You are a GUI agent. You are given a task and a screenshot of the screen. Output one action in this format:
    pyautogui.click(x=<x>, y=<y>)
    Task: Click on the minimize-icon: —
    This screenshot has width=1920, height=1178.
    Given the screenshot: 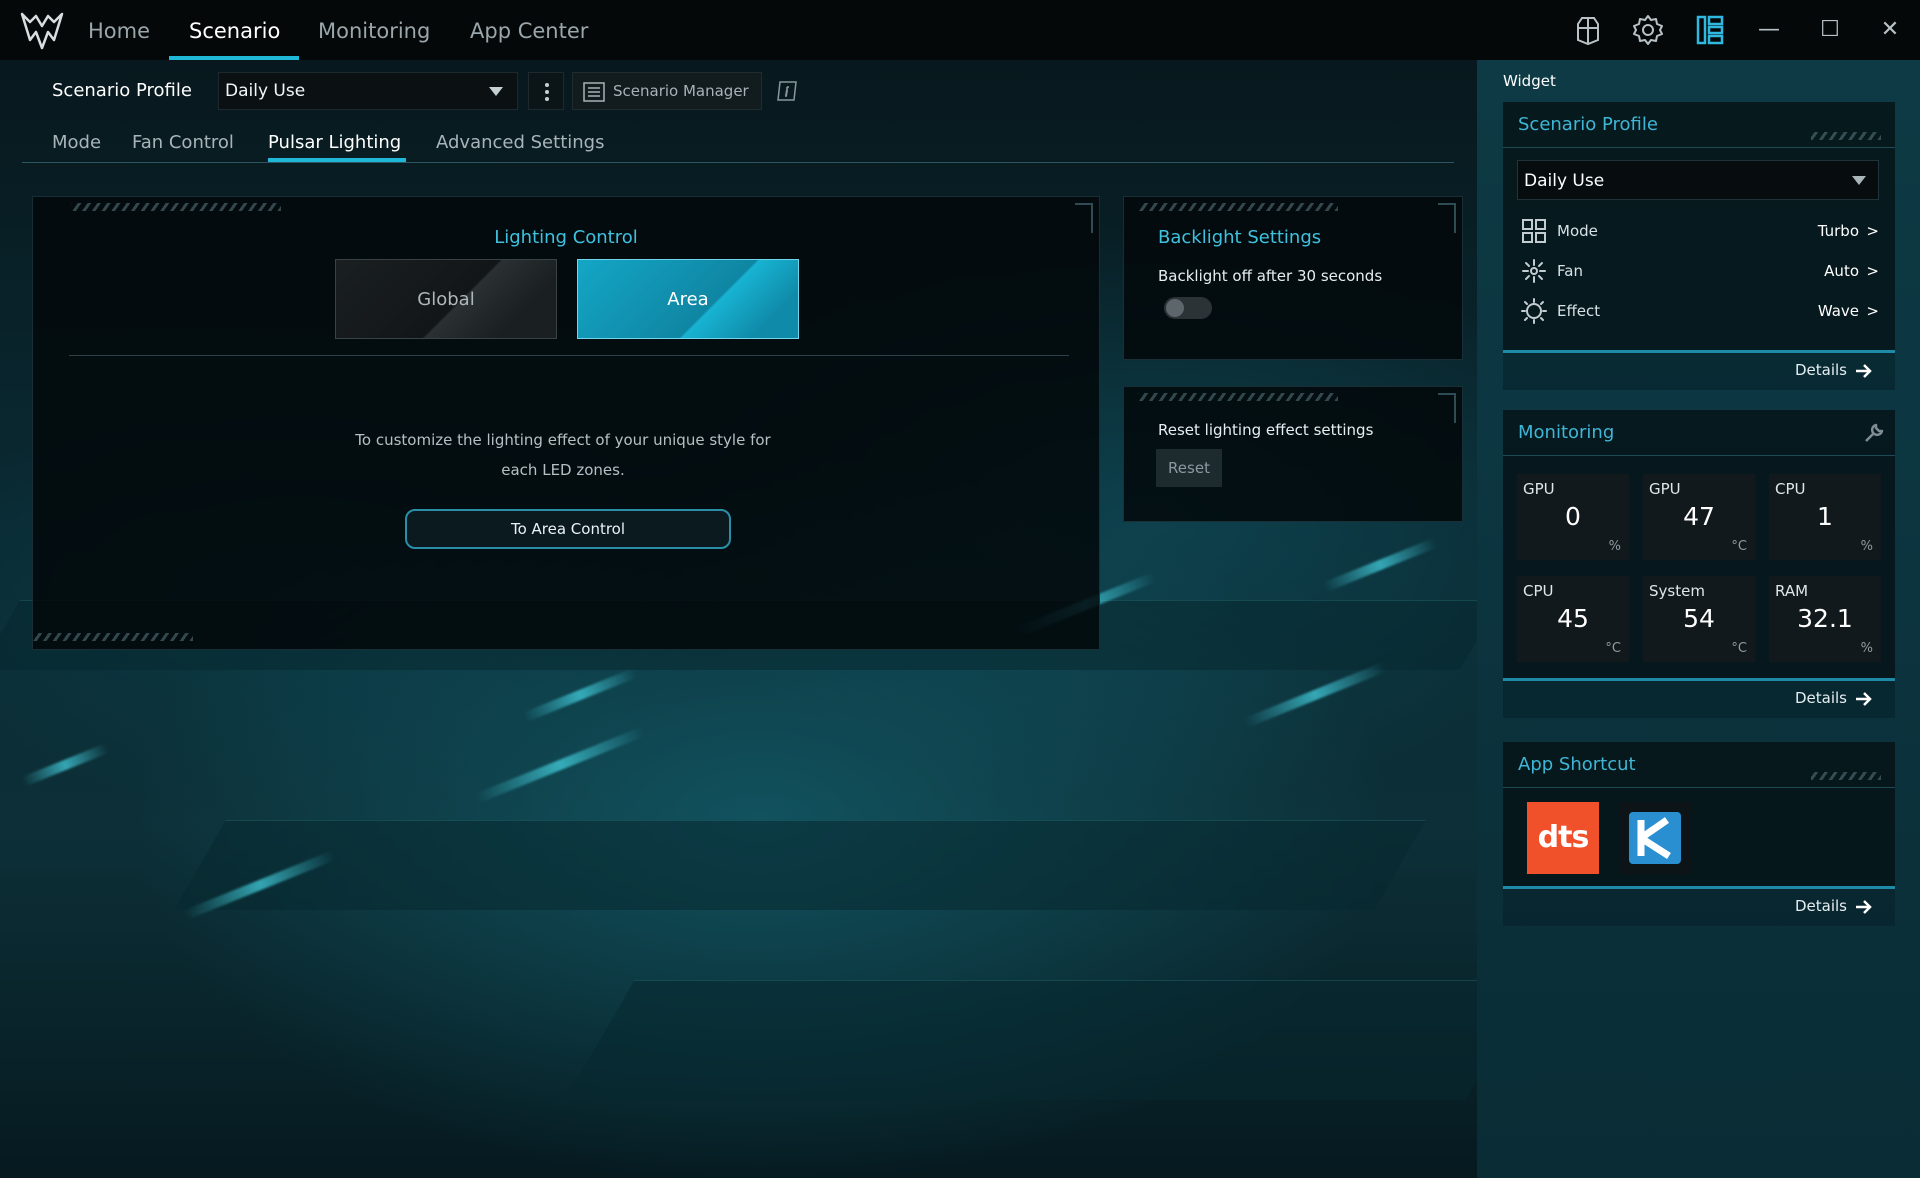 What is the action you would take?
    pyautogui.click(x=1769, y=30)
    